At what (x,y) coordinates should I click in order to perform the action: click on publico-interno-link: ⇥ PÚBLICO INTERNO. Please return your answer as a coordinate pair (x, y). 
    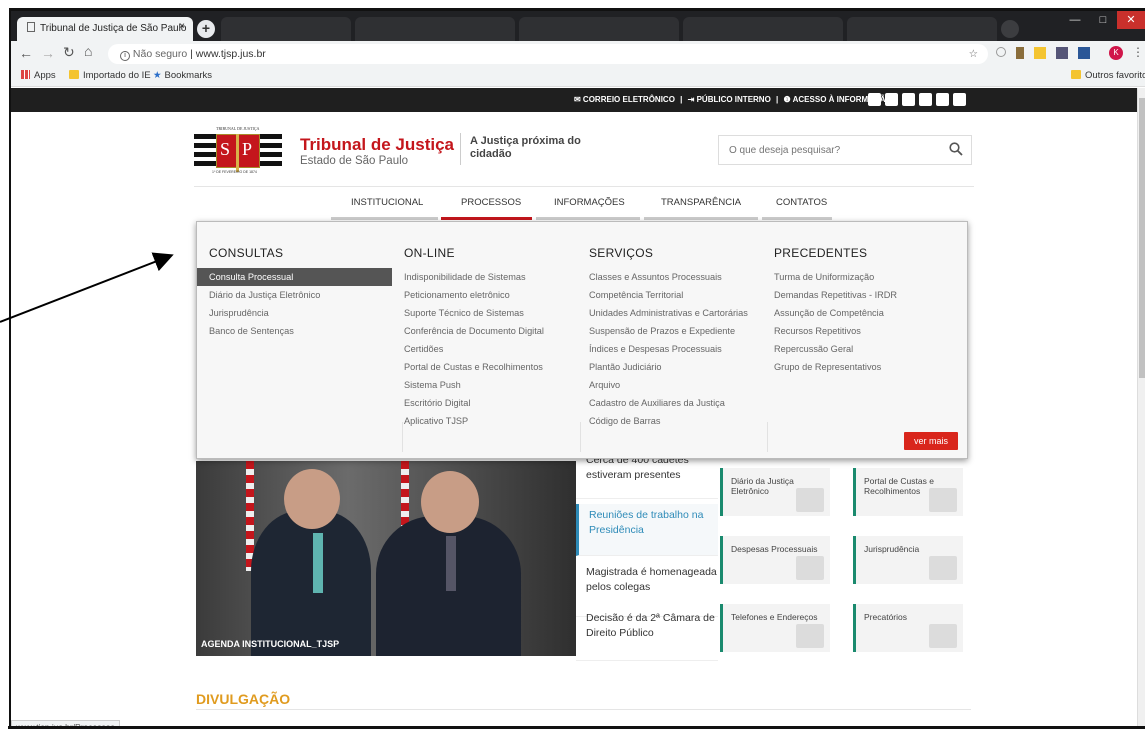
    Looking at the image, I should click on (729, 99).